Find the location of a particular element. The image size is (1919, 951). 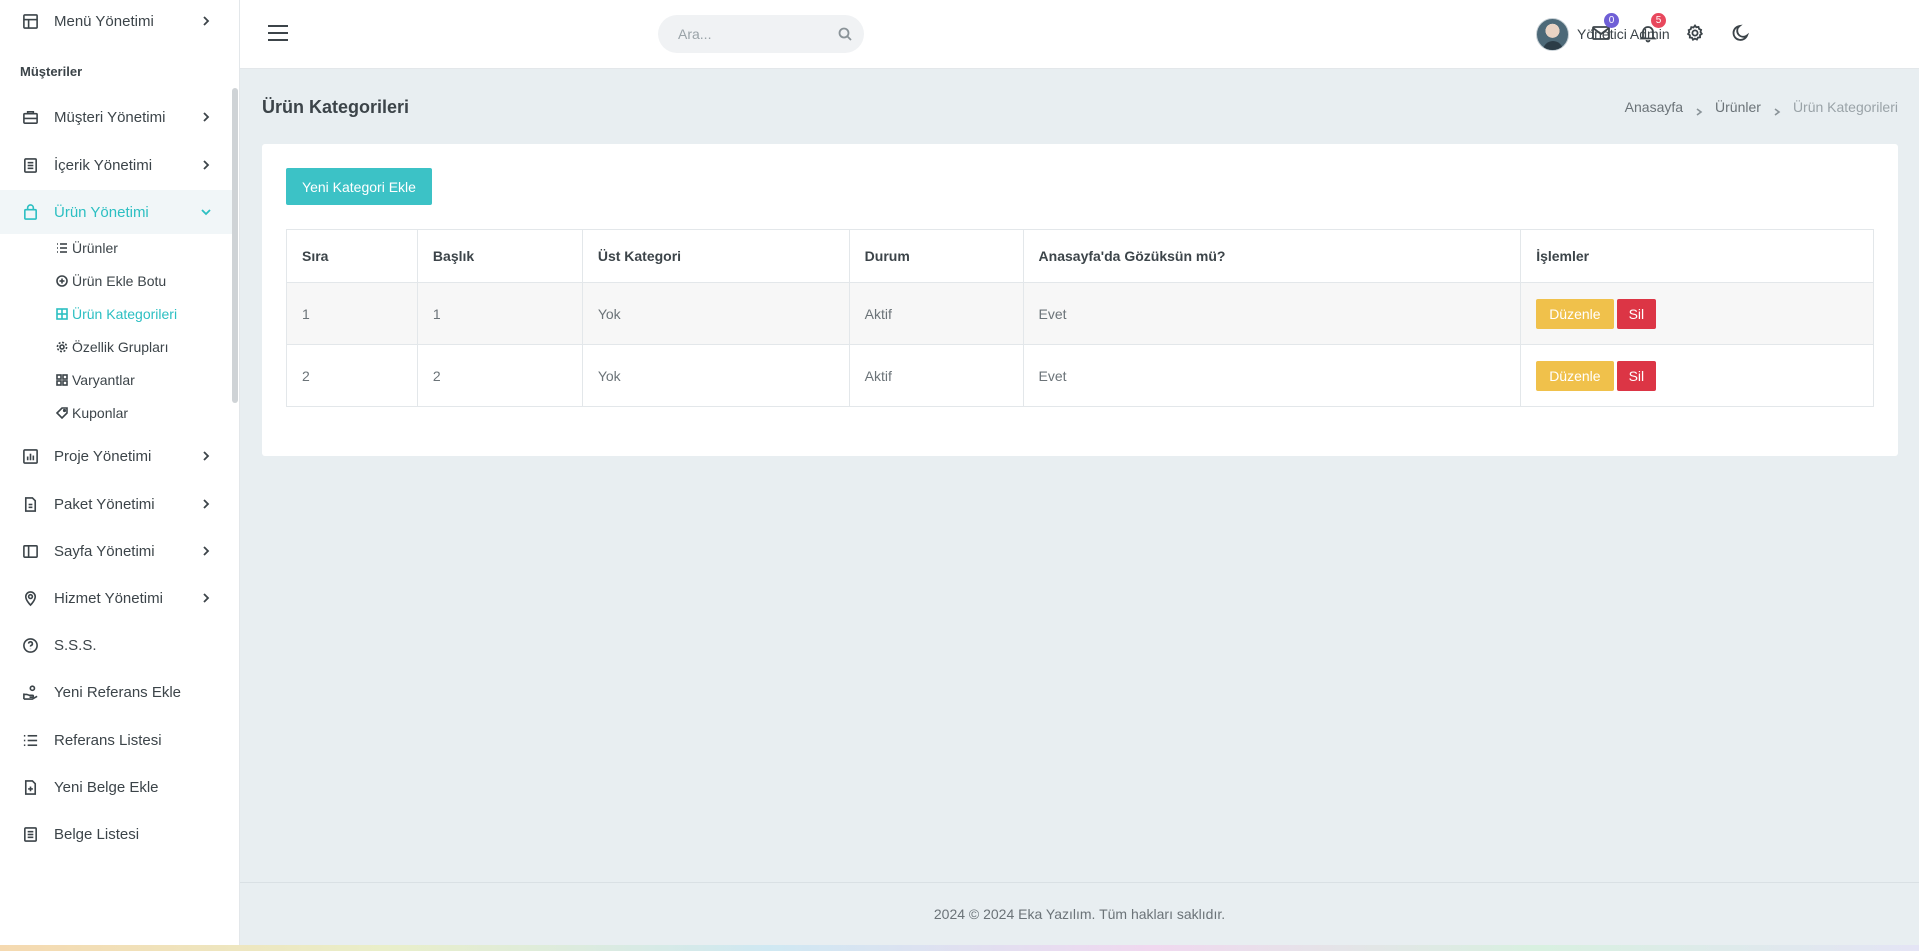

cell-sira: 1 is located at coordinates (352, 313).